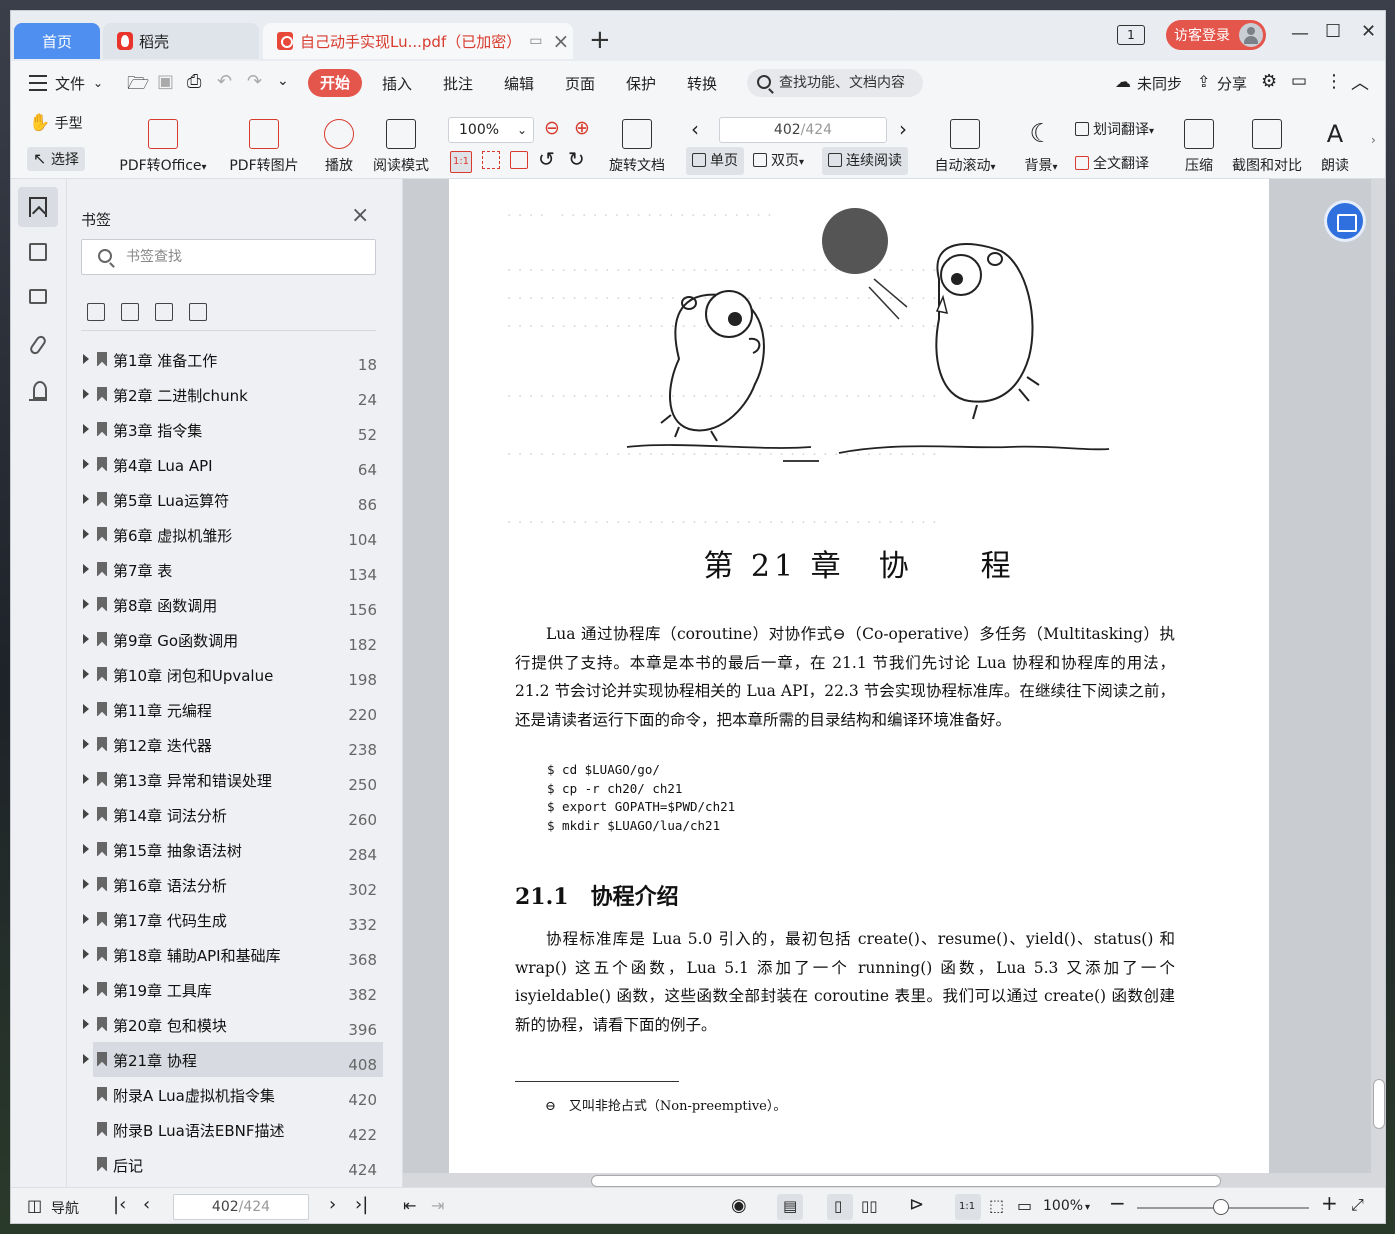 Image resolution: width=1395 pixels, height=1234 pixels. I want to click on read-mode-button: 阅读模式, so click(401, 147).